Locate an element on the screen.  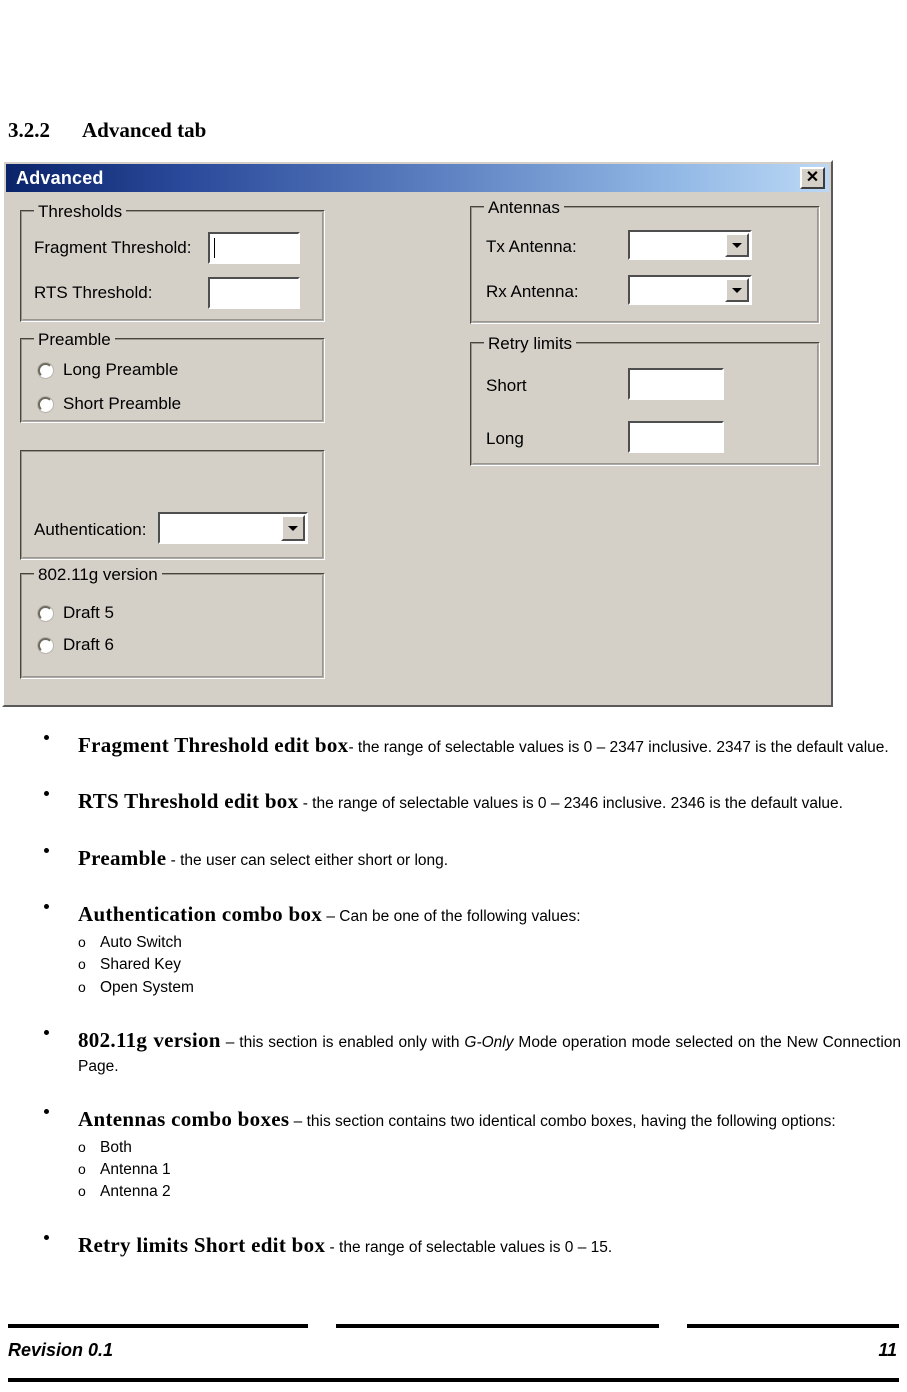
page-section-heading: 3.2.2 Advanced tab is located at coordinates (107, 130).